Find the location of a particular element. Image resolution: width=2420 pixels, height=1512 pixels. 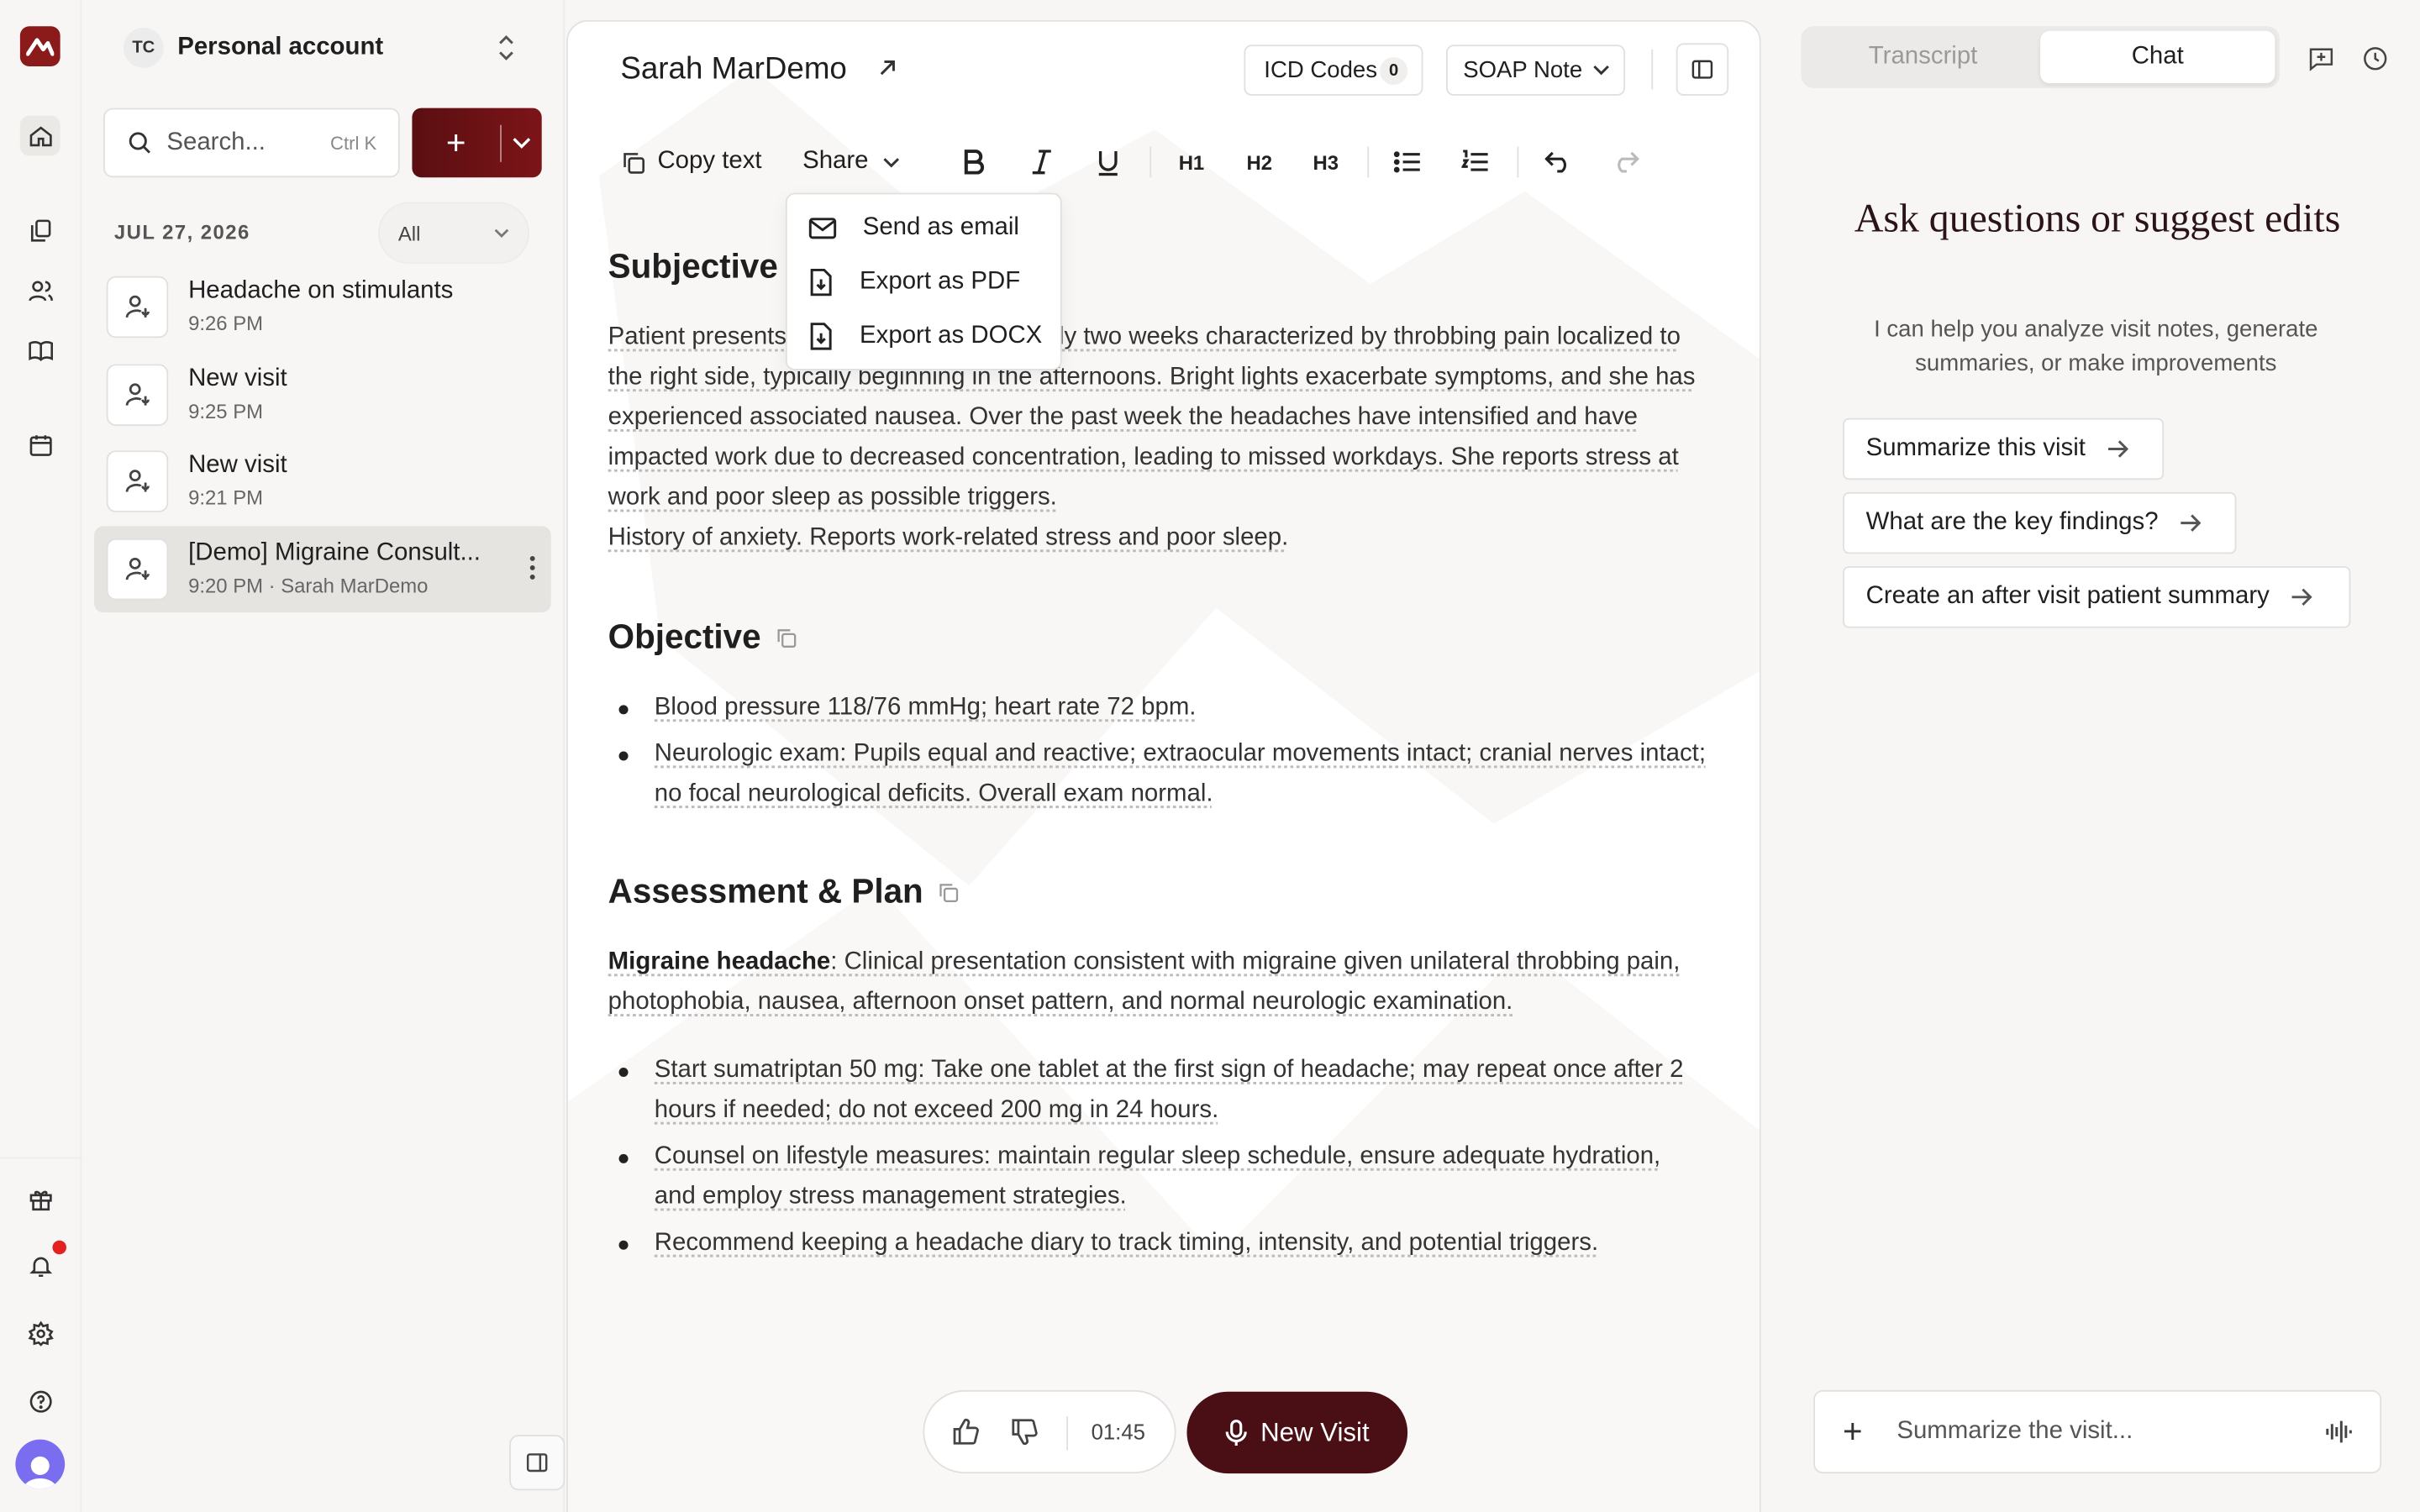

diagnosis-name: Migraine headache is located at coordinates (719, 961).